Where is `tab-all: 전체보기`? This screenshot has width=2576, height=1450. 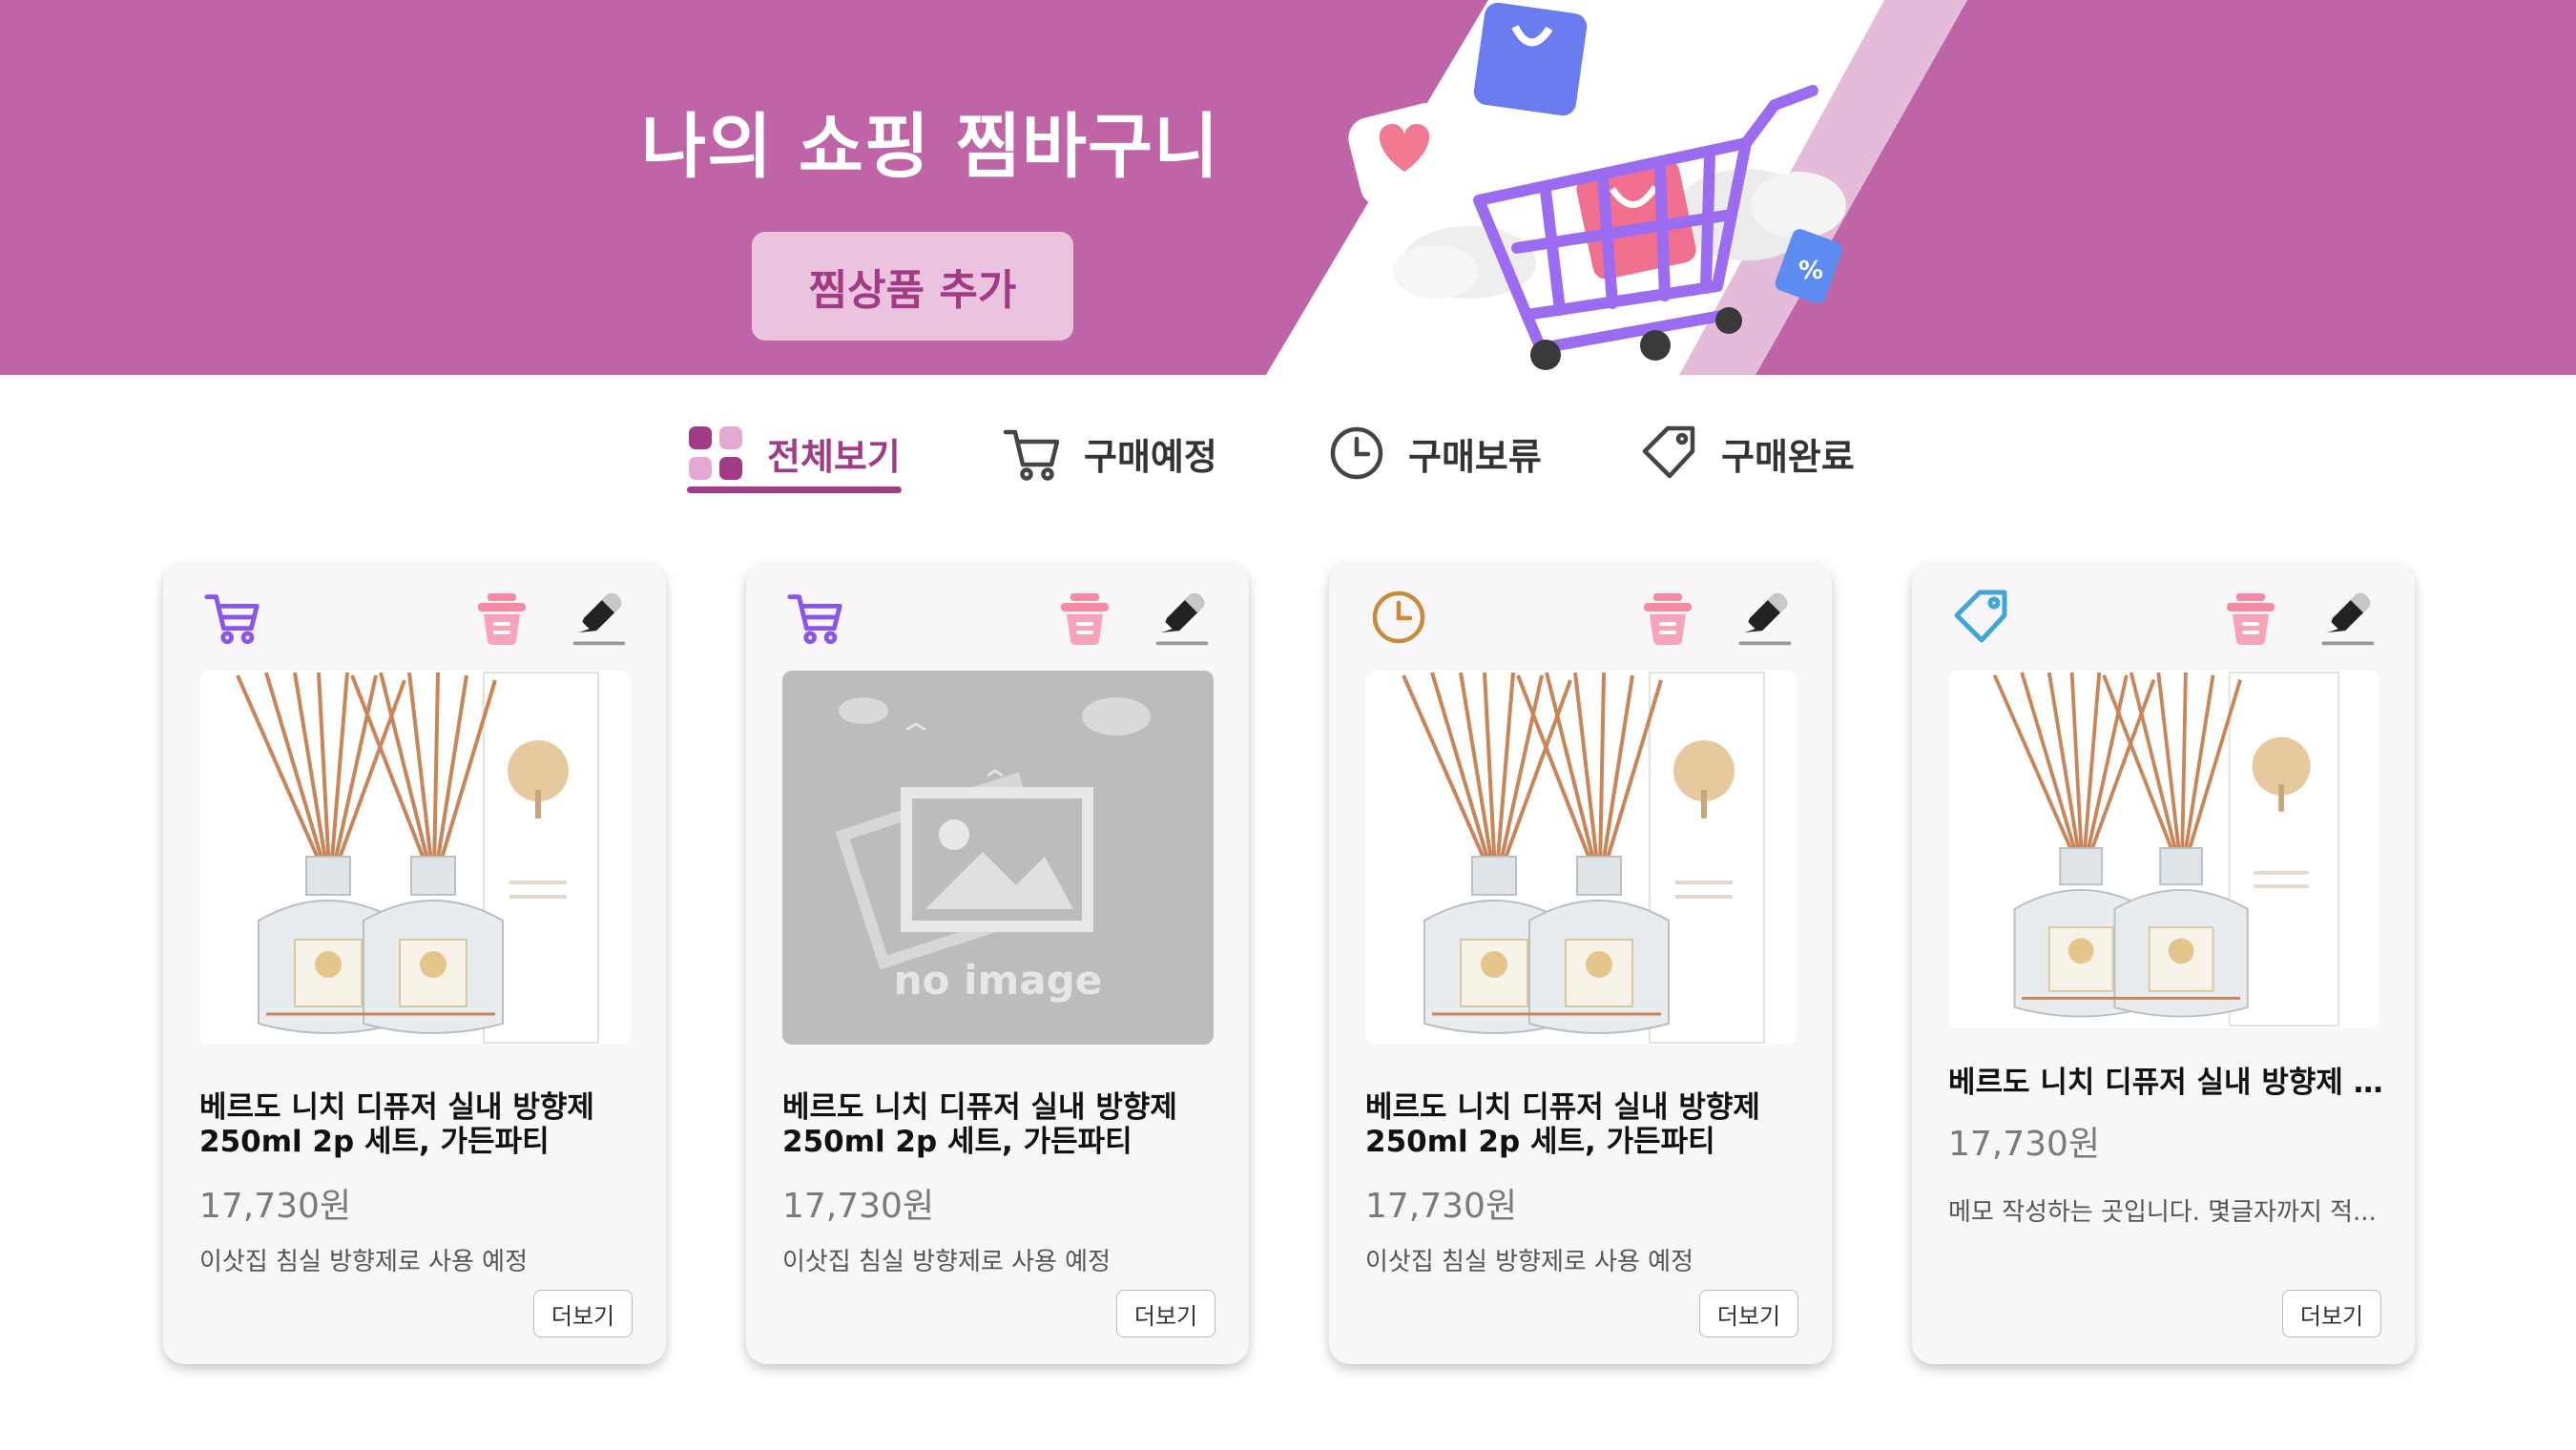 tab-all: 전체보기 is located at coordinates (793, 453).